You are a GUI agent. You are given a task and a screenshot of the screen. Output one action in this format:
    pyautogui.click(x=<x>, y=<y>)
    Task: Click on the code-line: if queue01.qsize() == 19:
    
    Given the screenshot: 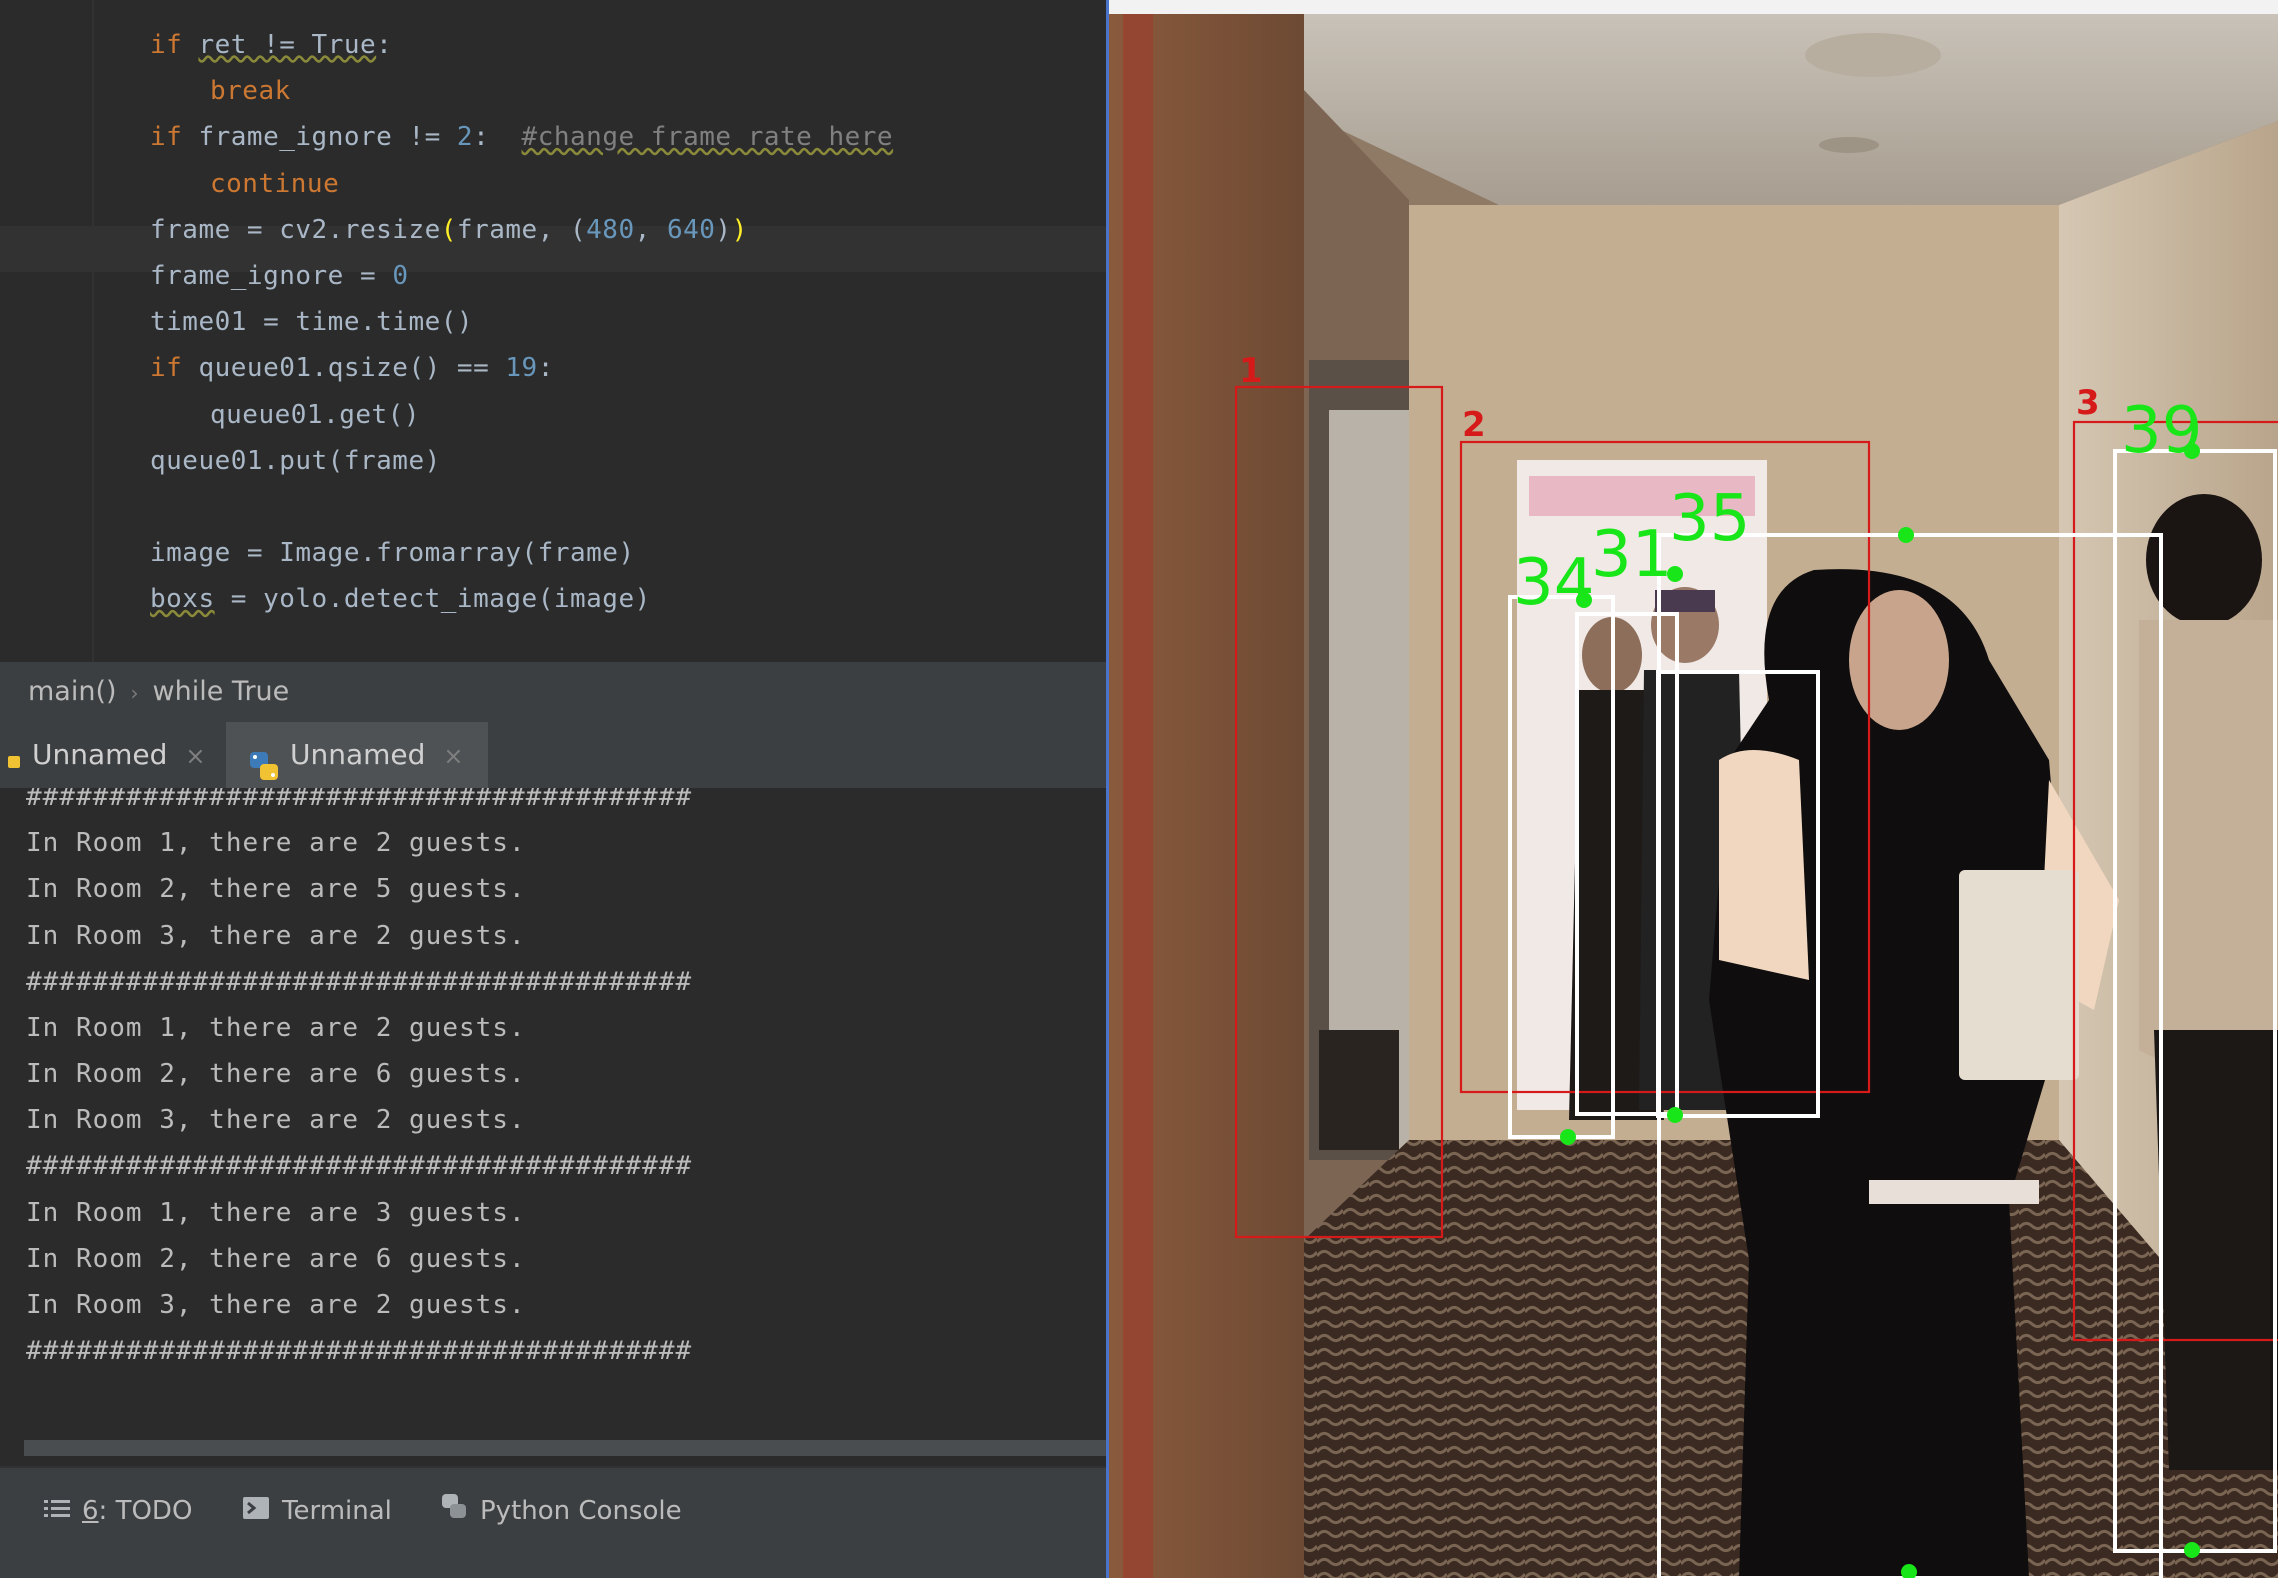 What is the action you would take?
    pyautogui.click(x=352, y=368)
    